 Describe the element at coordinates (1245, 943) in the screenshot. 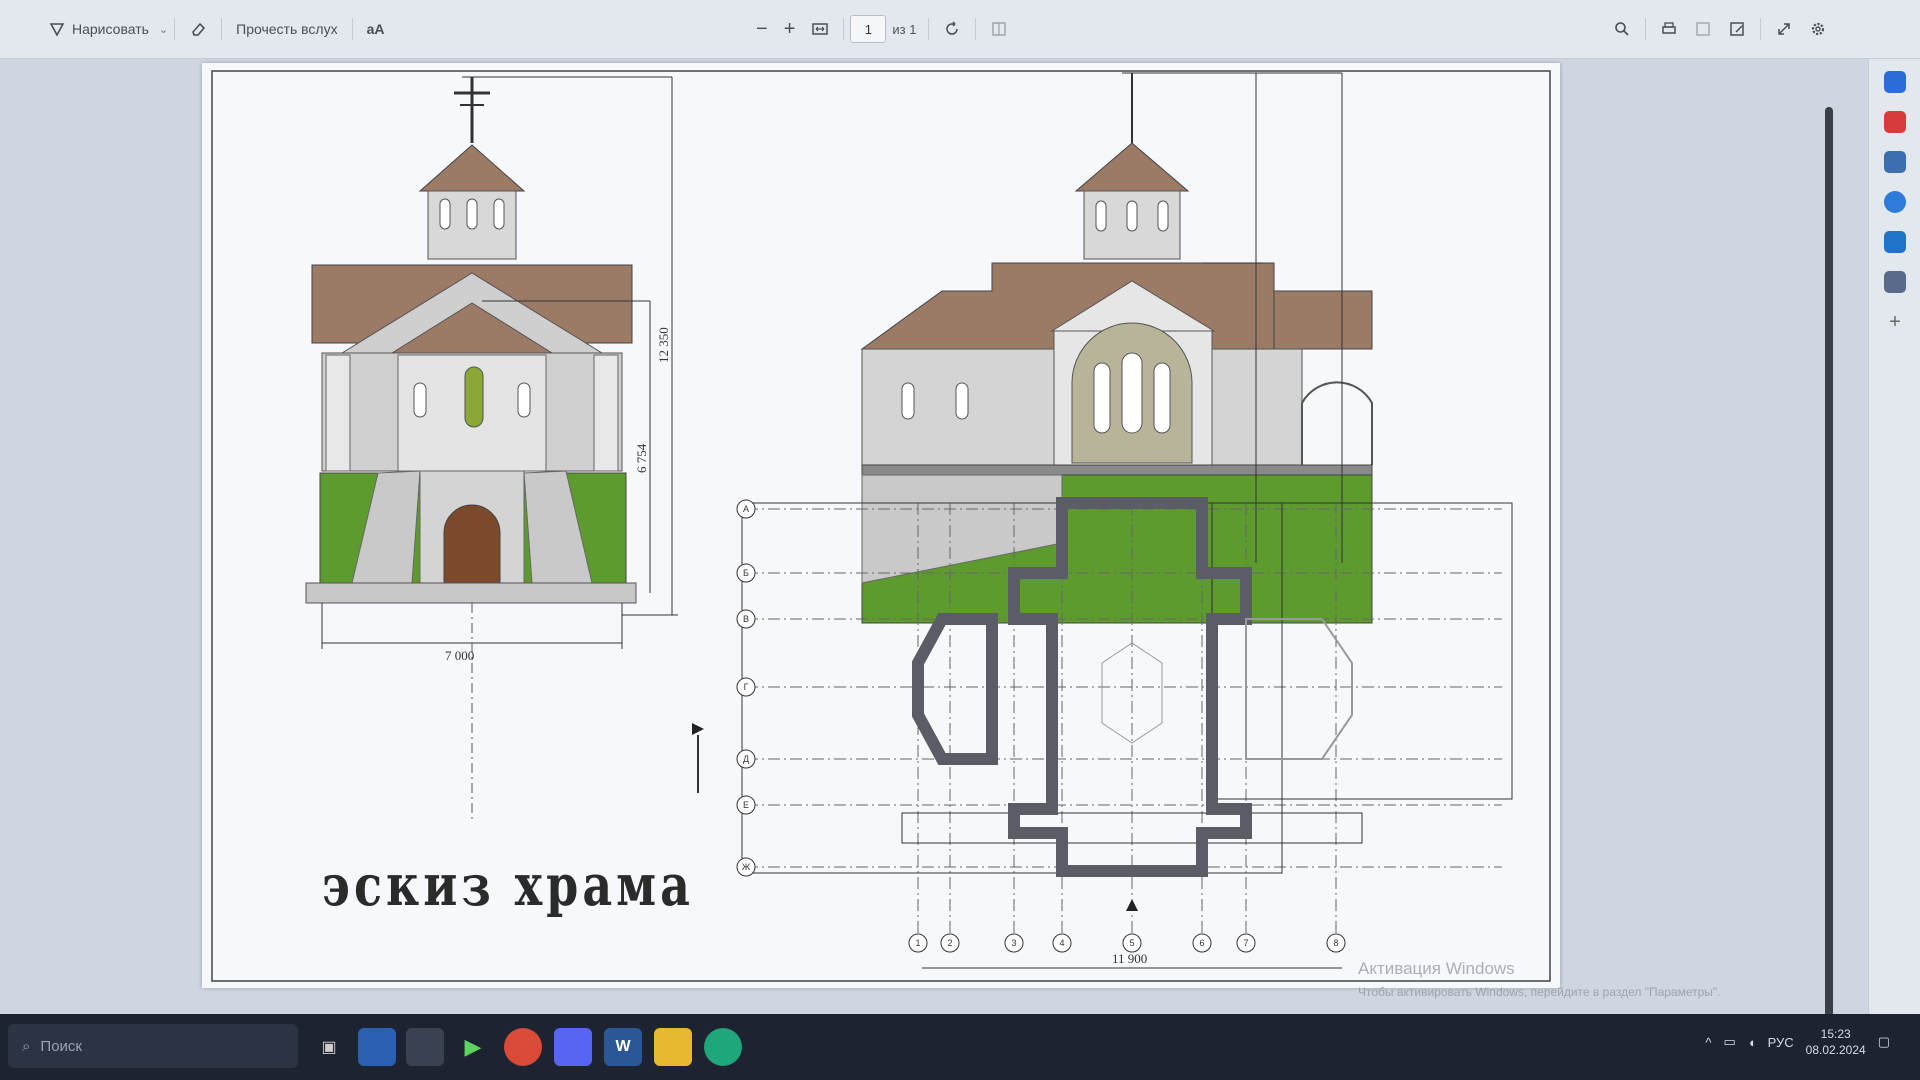

I see `axis-col-label: 7` at that location.